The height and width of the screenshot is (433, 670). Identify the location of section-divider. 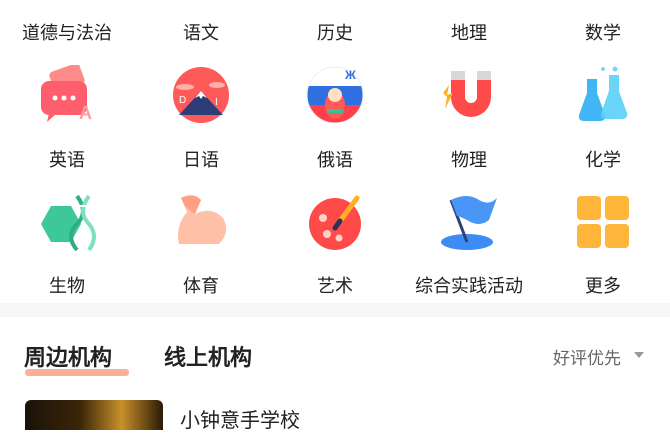
(335, 310).